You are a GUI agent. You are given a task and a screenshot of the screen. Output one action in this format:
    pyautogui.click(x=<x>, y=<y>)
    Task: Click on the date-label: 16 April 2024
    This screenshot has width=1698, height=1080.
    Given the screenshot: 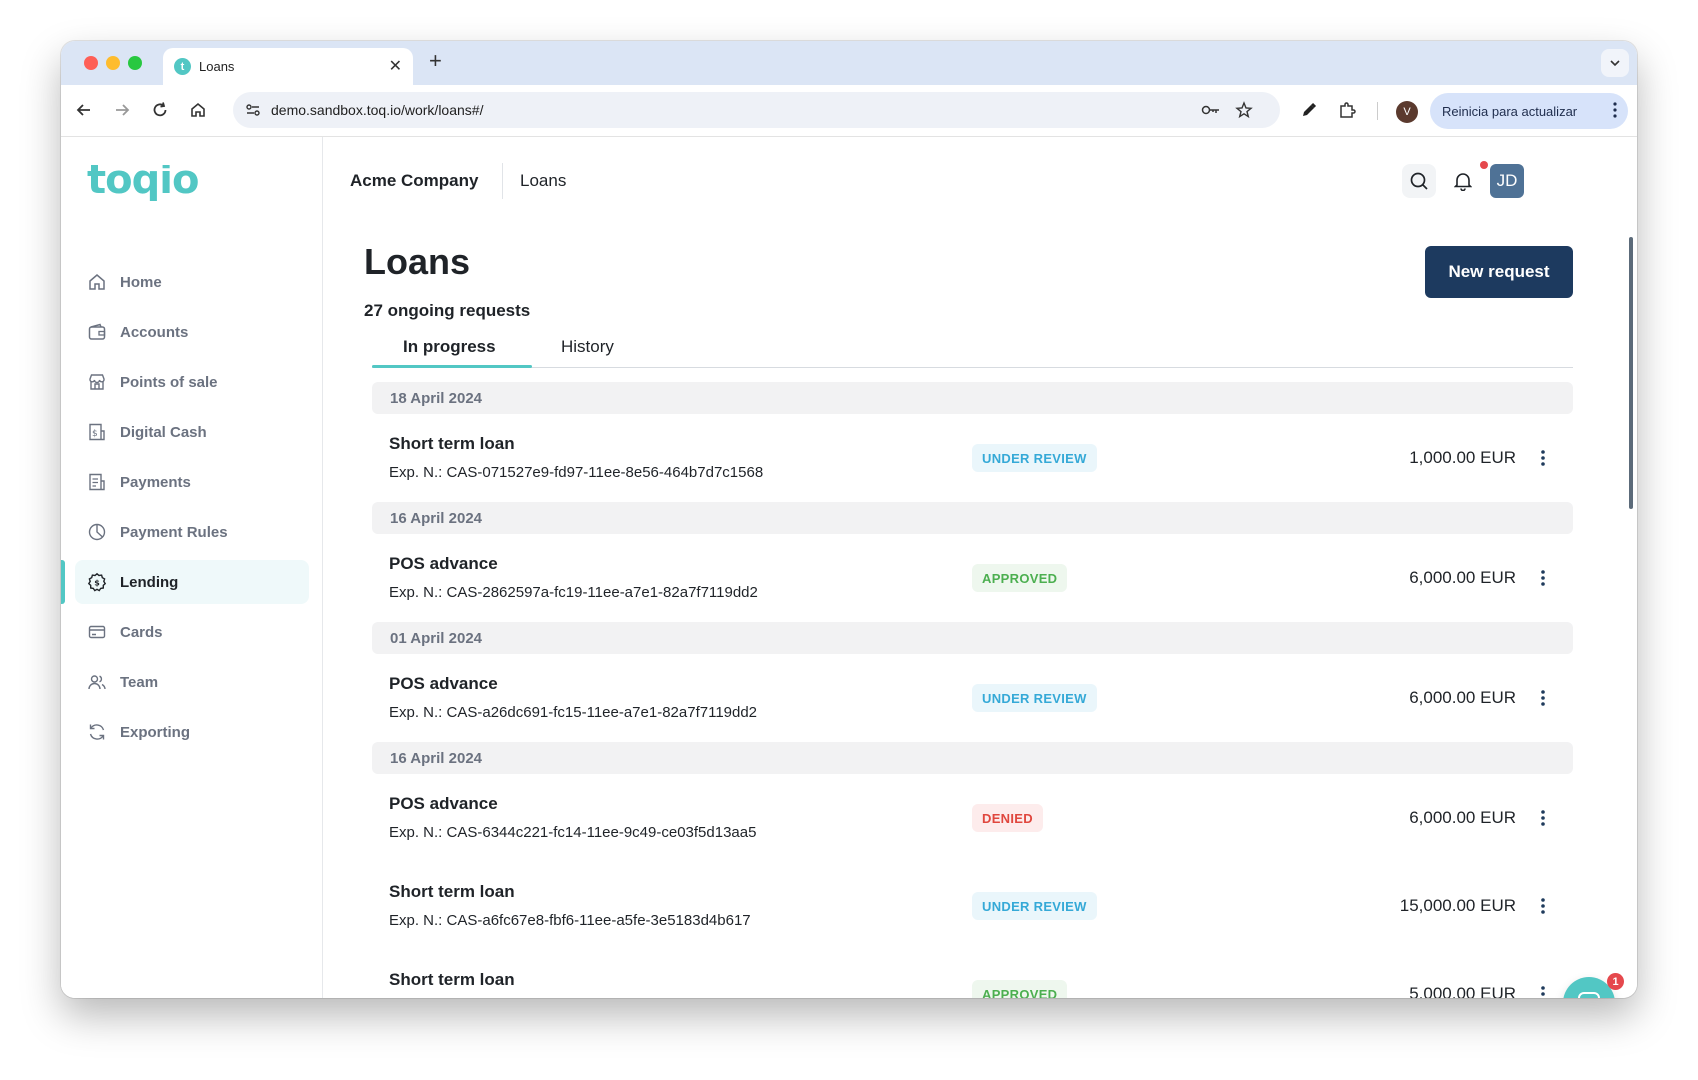 What is the action you would take?
    pyautogui.click(x=436, y=758)
    